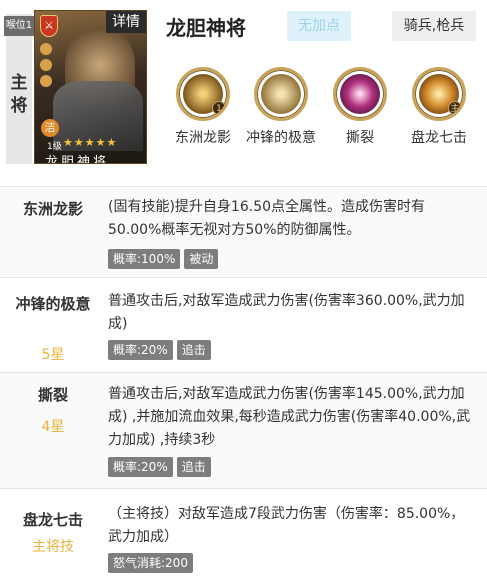 The width and height of the screenshot is (487, 582). Describe the element at coordinates (52, 395) in the screenshot. I see `skill-name: 撕裂` at that location.